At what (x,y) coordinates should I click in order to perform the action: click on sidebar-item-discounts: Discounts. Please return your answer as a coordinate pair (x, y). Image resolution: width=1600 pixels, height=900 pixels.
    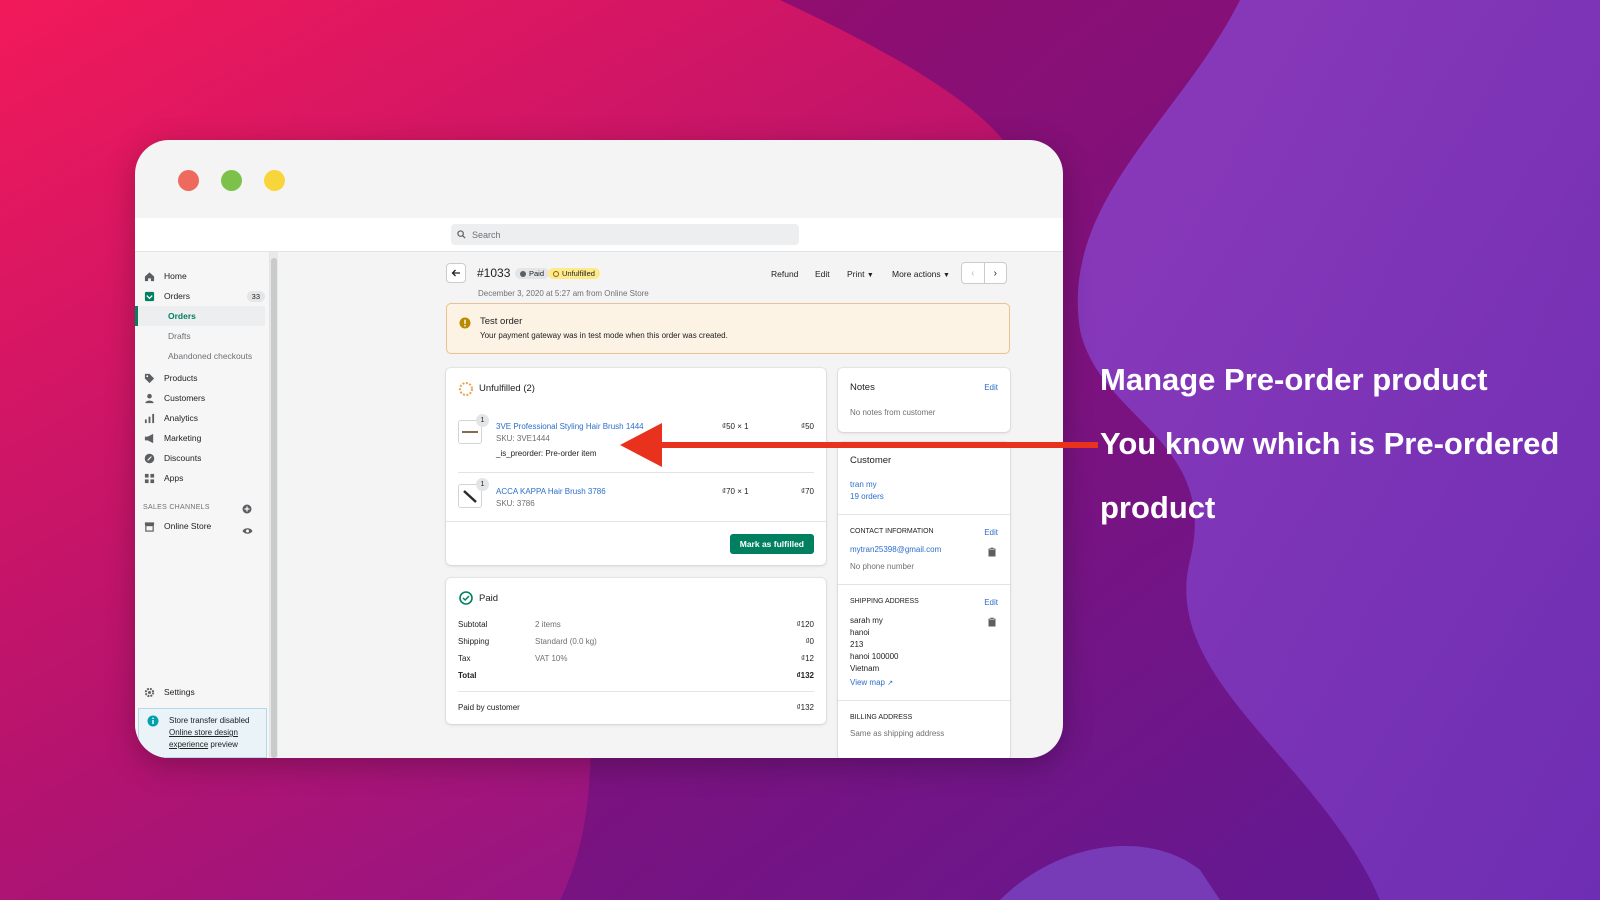
    Looking at the image, I should click on (172, 458).